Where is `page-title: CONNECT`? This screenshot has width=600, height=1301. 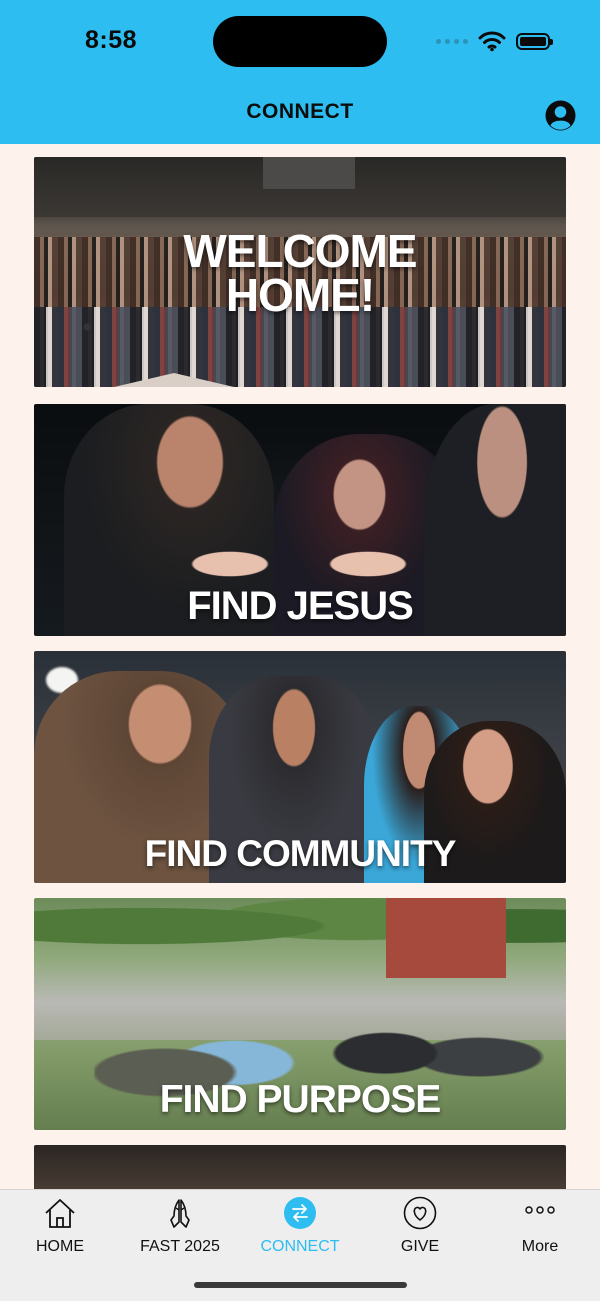
page-title: CONNECT is located at coordinates (300, 111).